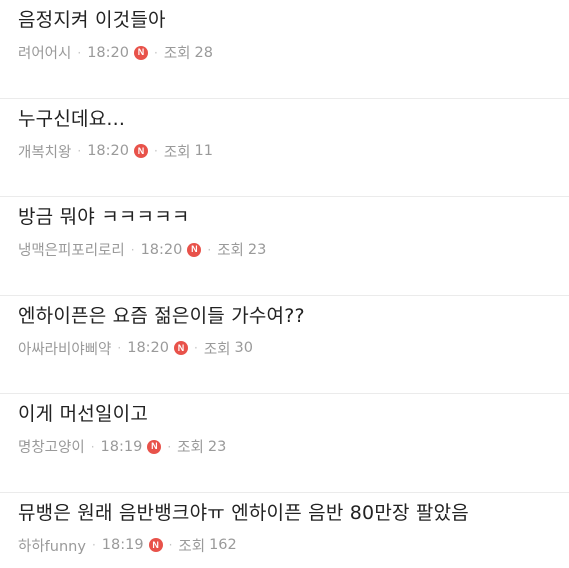  I want to click on post-meta: 하하funny · 18:19 N · 조회 162, so click(127, 545).